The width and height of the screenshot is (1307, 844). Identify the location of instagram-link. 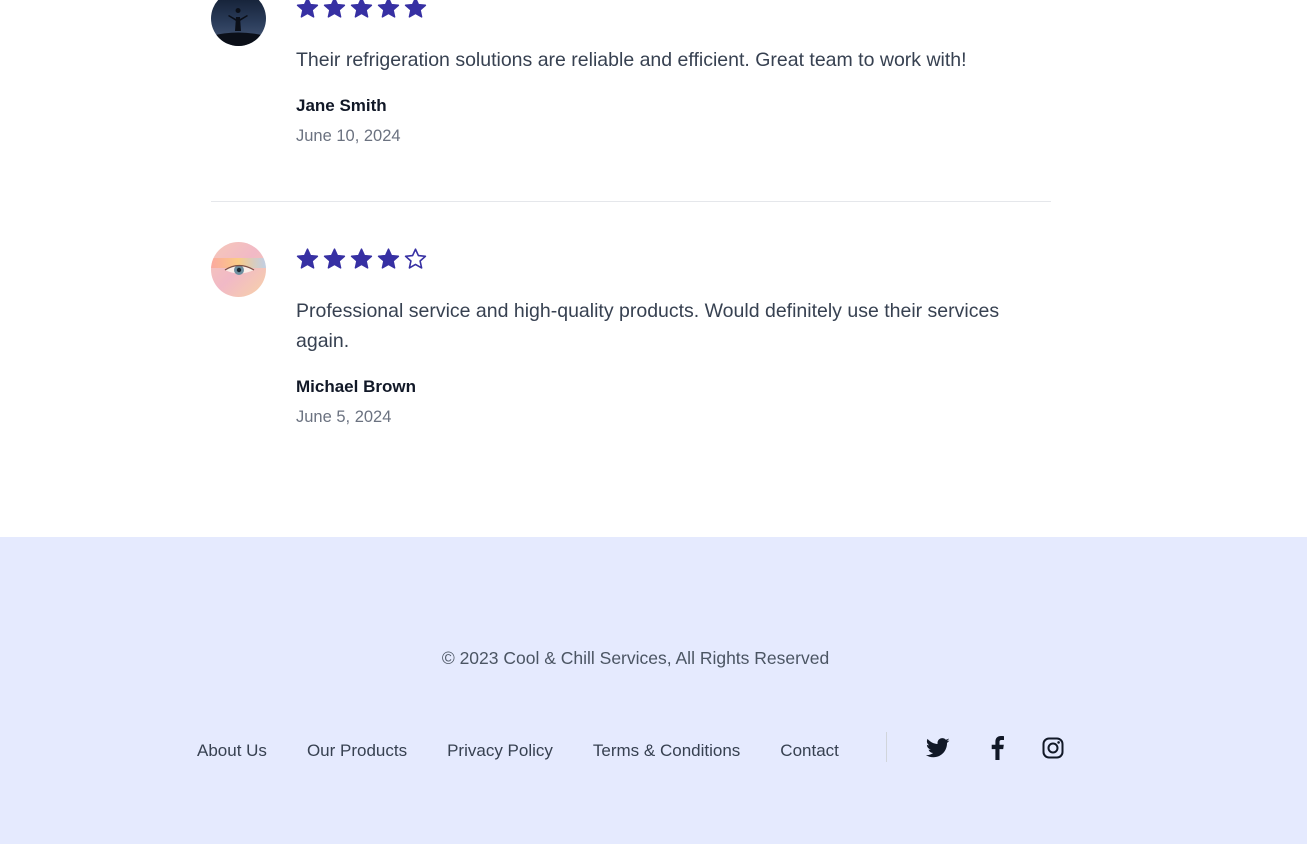
(1053, 748).